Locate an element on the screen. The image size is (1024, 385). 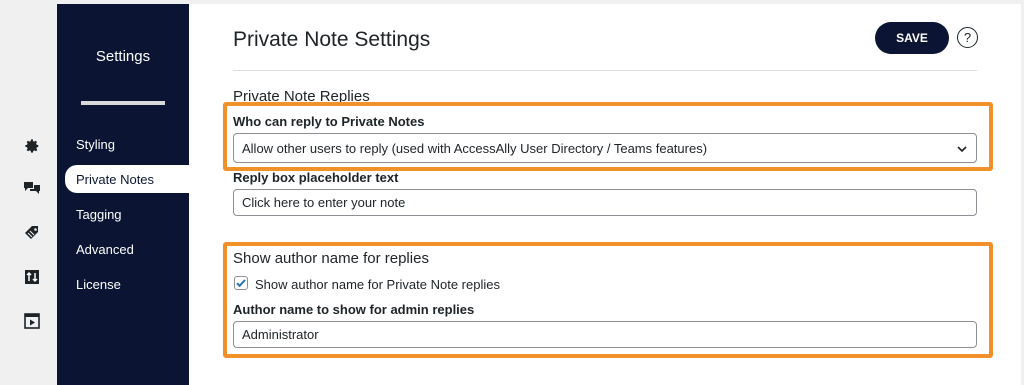
sort-icon is located at coordinates (32, 277).